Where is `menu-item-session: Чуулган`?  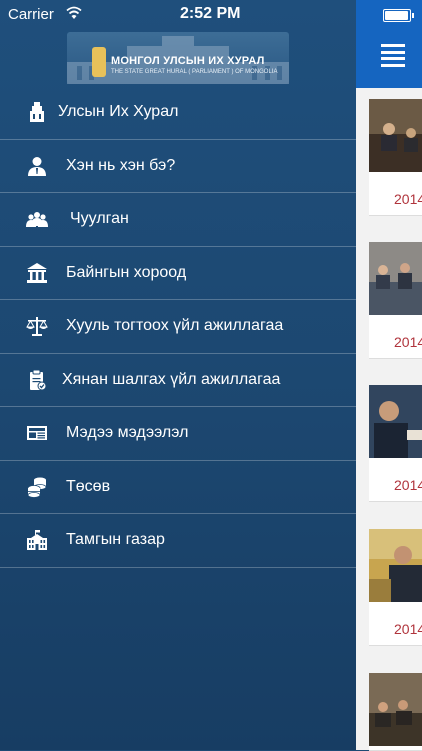
menu-item-session: Чуулган is located at coordinates (178, 220).